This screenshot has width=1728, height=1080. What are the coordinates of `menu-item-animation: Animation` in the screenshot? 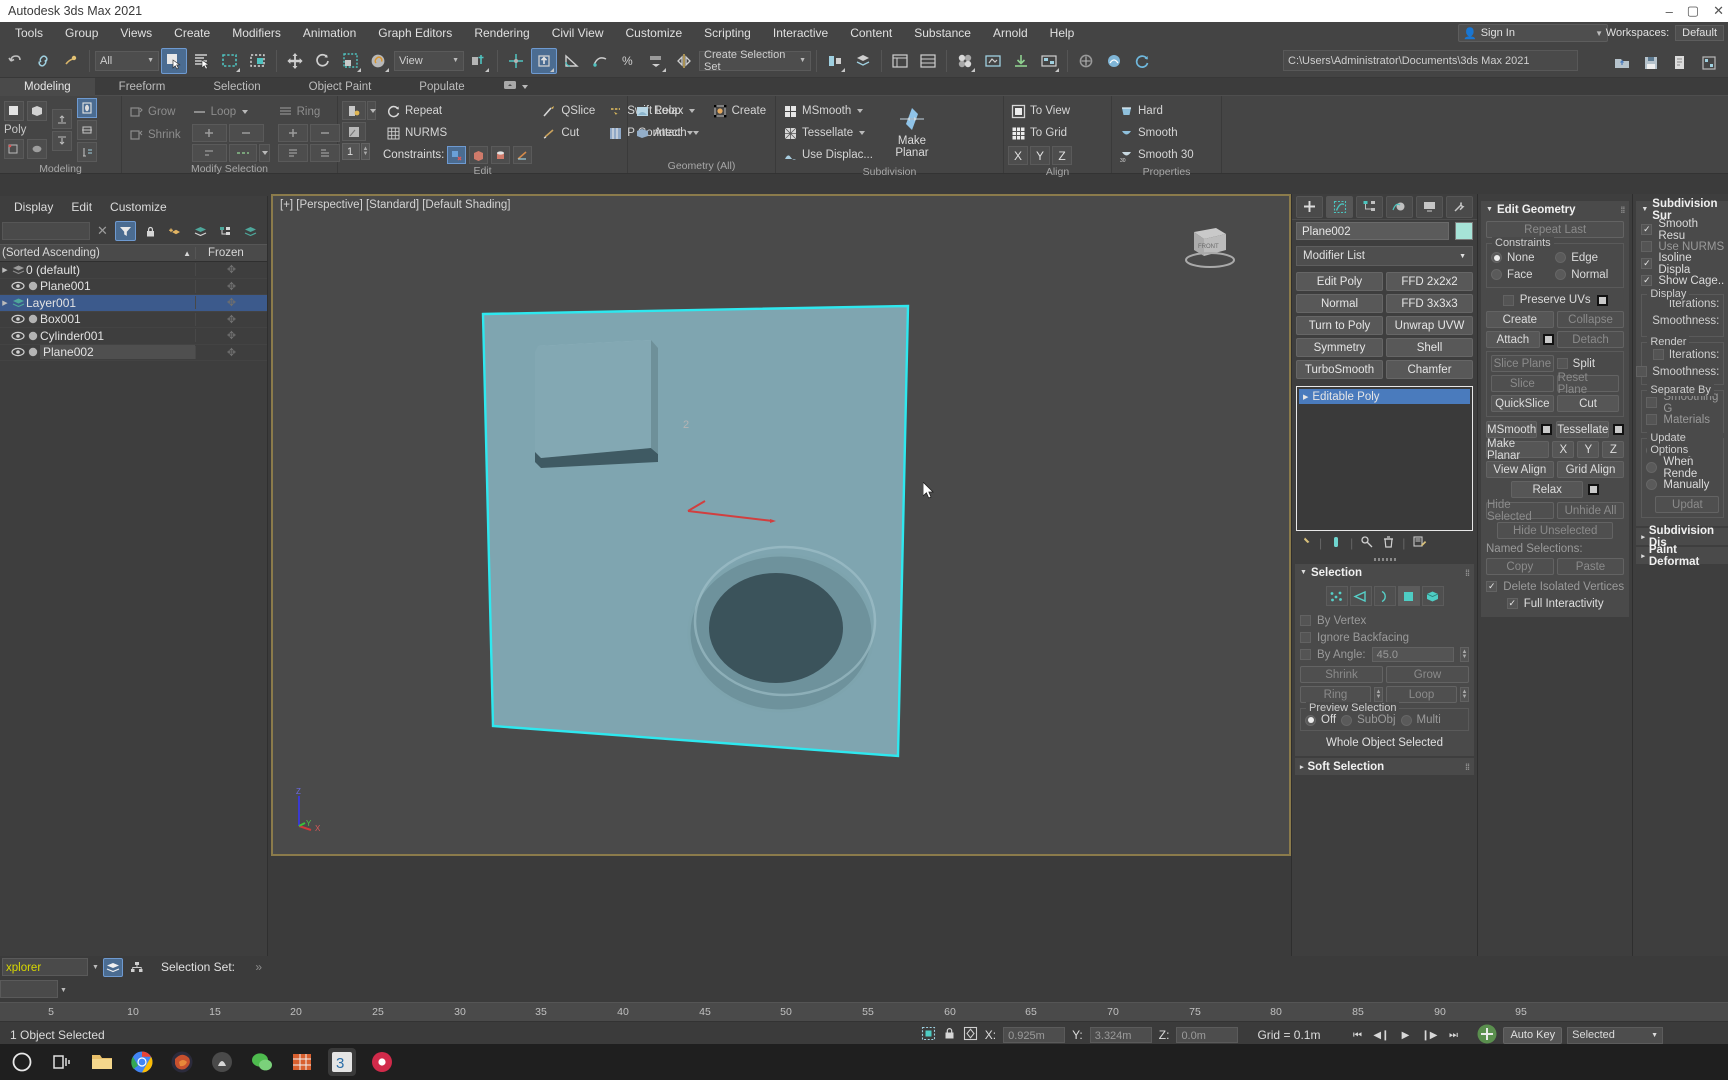 It's located at (329, 33).